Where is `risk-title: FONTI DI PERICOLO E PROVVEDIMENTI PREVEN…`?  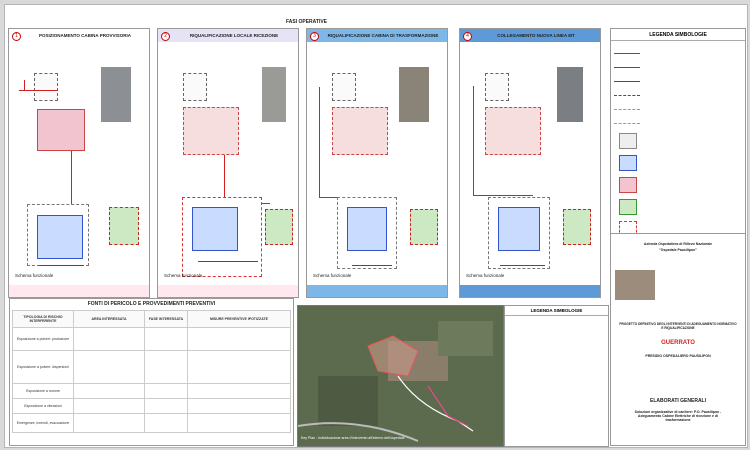 risk-title: FONTI DI PERICOLO E PROVVEDIMENTI PREVEN… is located at coordinates (151, 304).